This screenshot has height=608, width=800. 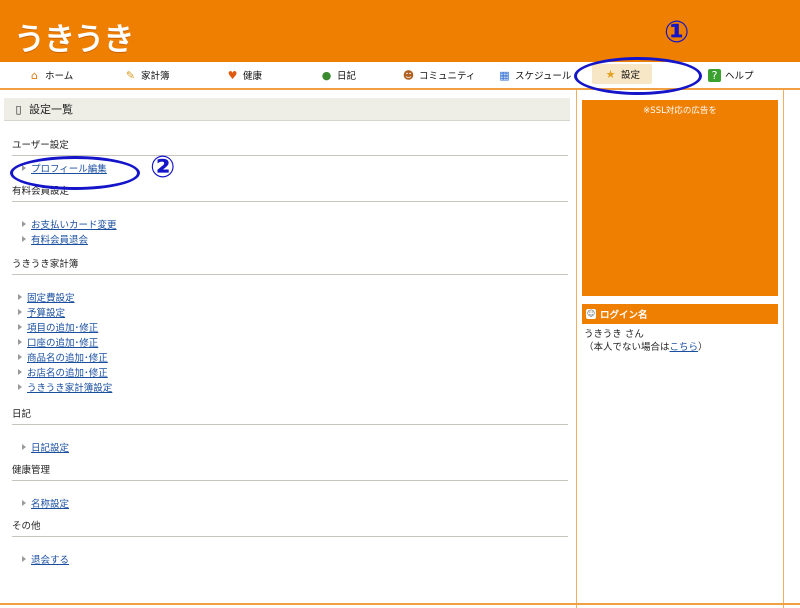 What do you see at coordinates (62, 327) in the screenshot?
I see `link-category-edit: 項目の追加･修正` at bounding box center [62, 327].